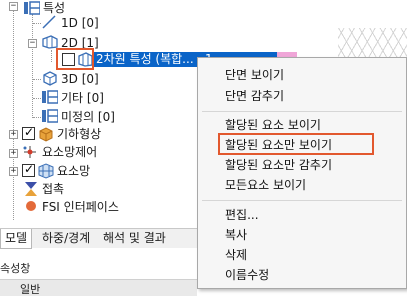 The width and height of the screenshot is (407, 297). I want to click on properties-section-label: 일반, so click(30, 289).